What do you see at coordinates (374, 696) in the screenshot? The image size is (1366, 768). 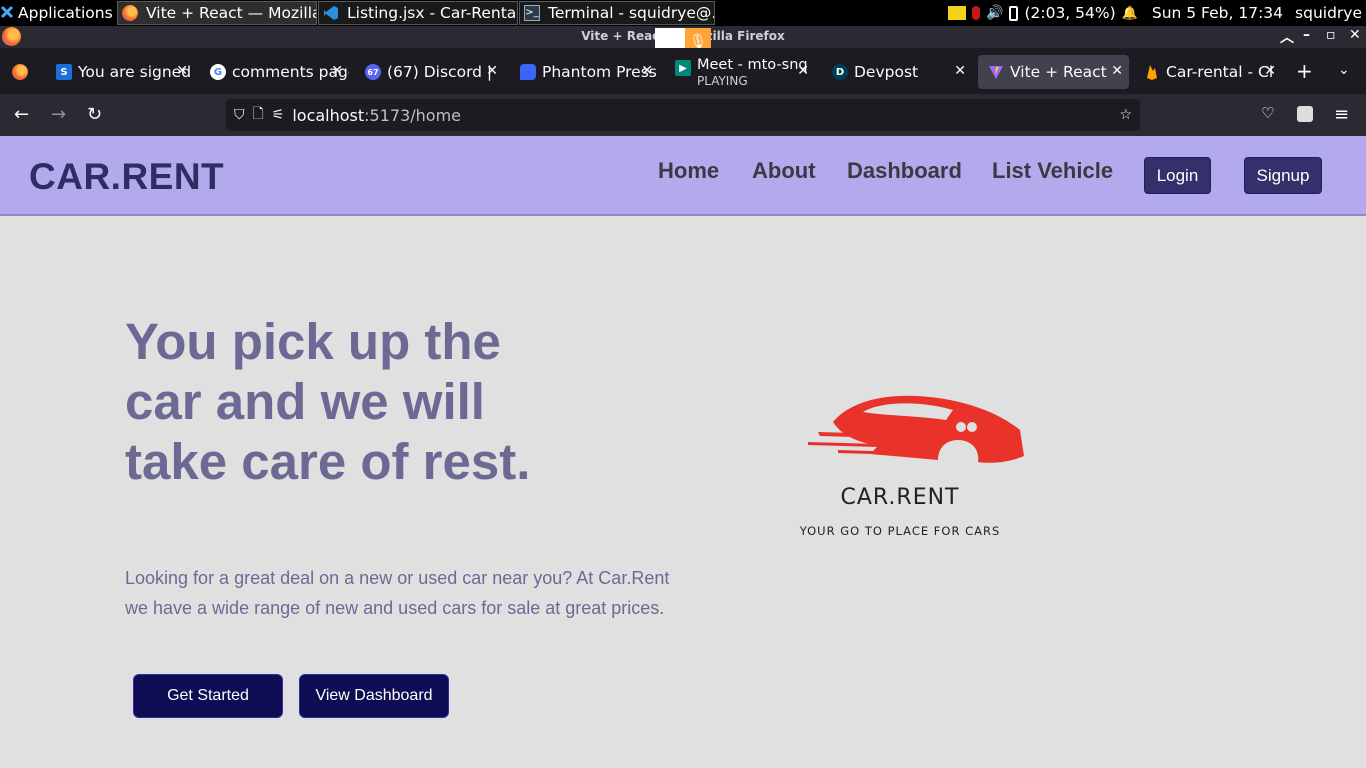 I see `view-dashboard-button: View Dashboard` at bounding box center [374, 696].